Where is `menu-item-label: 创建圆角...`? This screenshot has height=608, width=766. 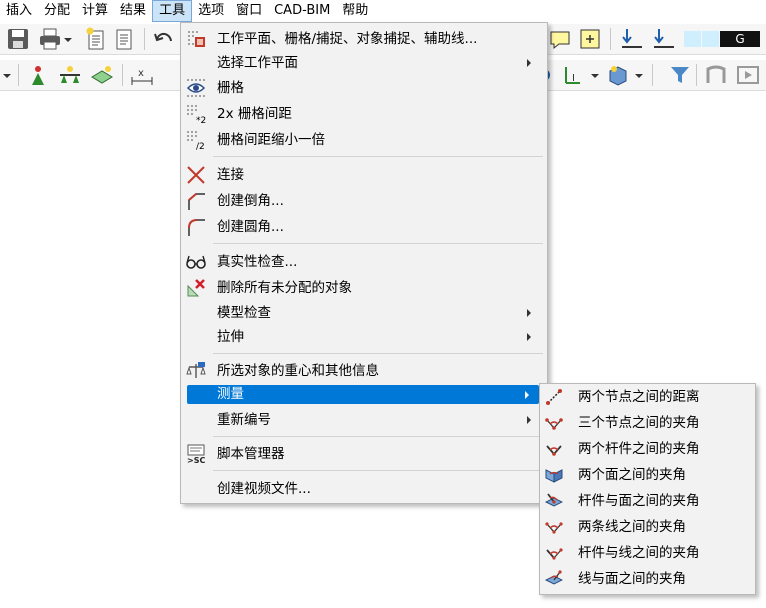
menu-item-label: 创建圆角... is located at coordinates (250, 227).